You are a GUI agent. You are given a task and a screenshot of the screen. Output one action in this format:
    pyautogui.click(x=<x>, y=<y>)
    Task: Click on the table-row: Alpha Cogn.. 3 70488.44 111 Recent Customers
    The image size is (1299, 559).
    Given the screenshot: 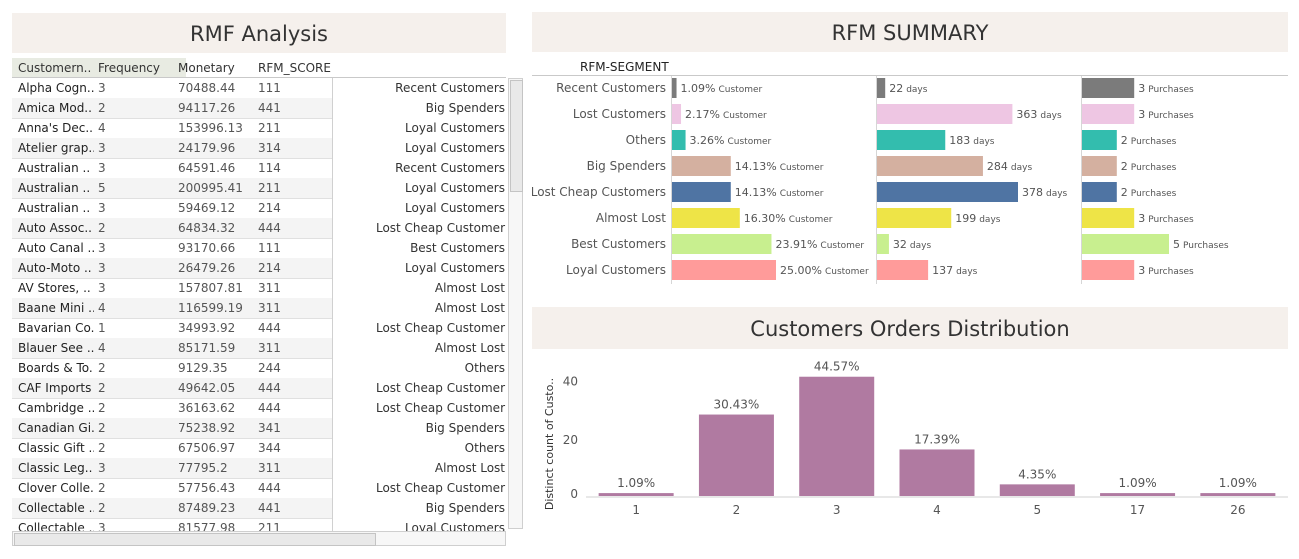 What is the action you would take?
    pyautogui.click(x=259, y=88)
    